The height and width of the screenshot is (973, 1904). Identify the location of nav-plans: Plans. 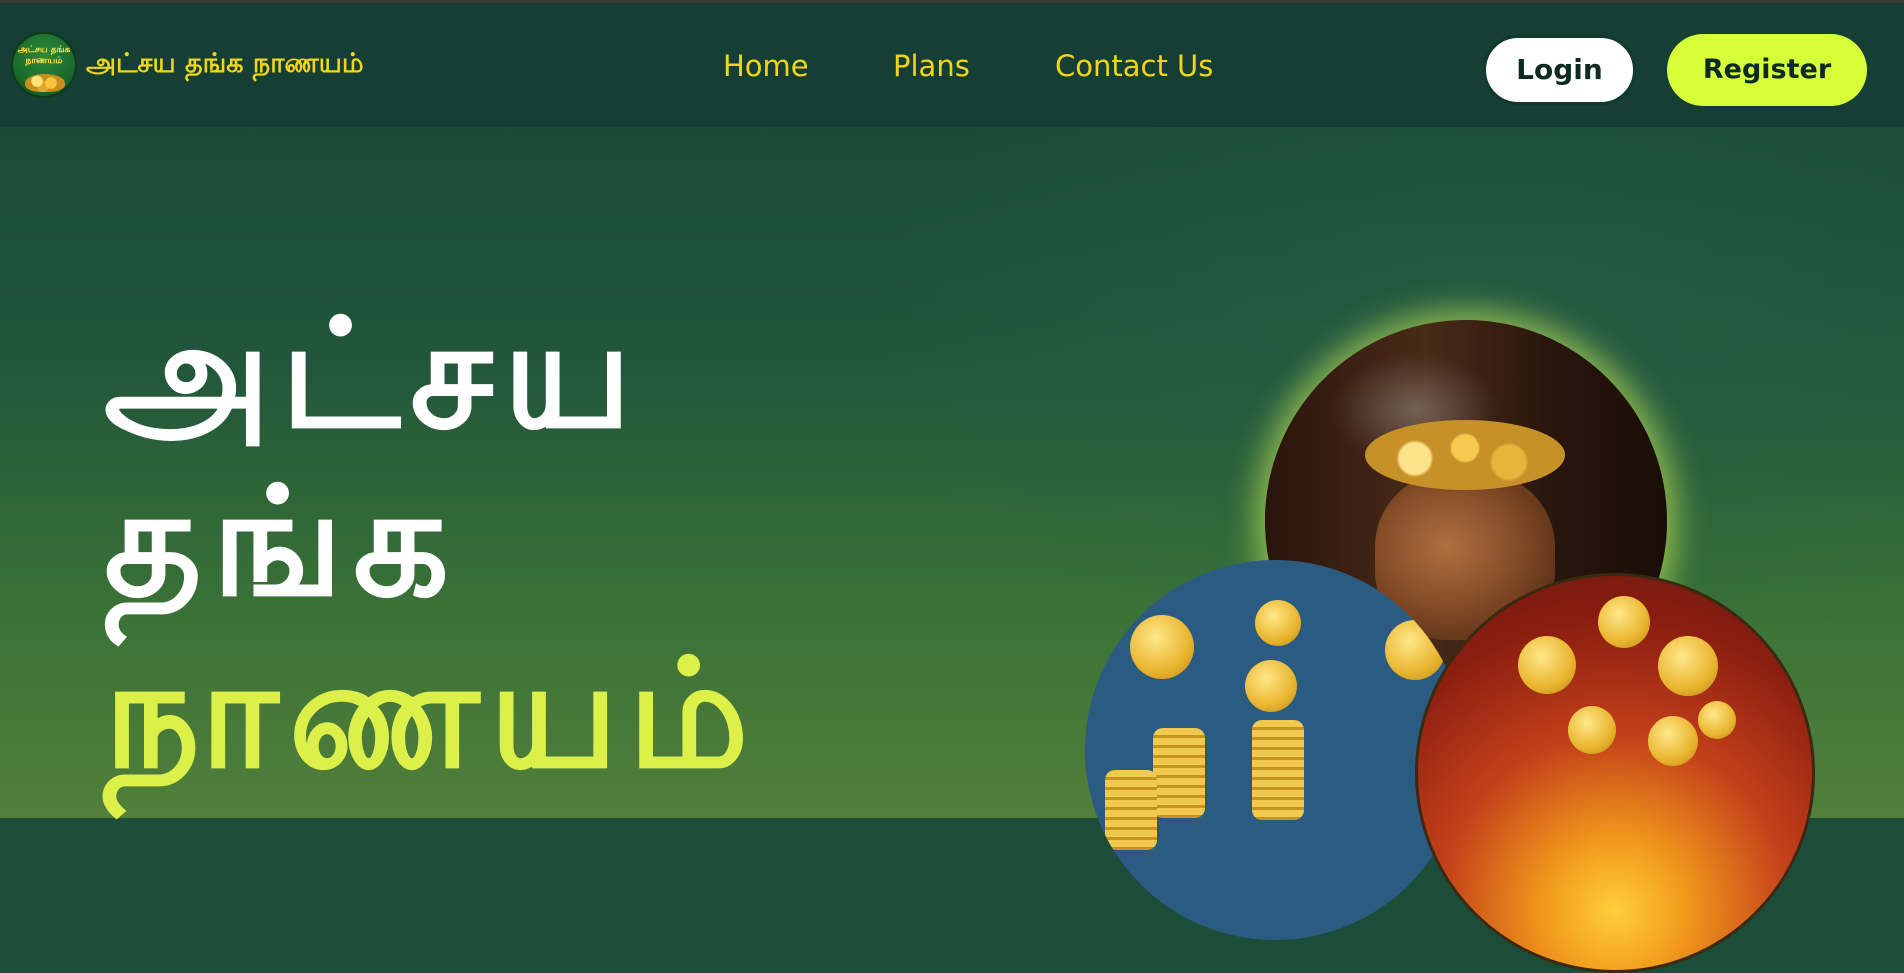
(931, 66).